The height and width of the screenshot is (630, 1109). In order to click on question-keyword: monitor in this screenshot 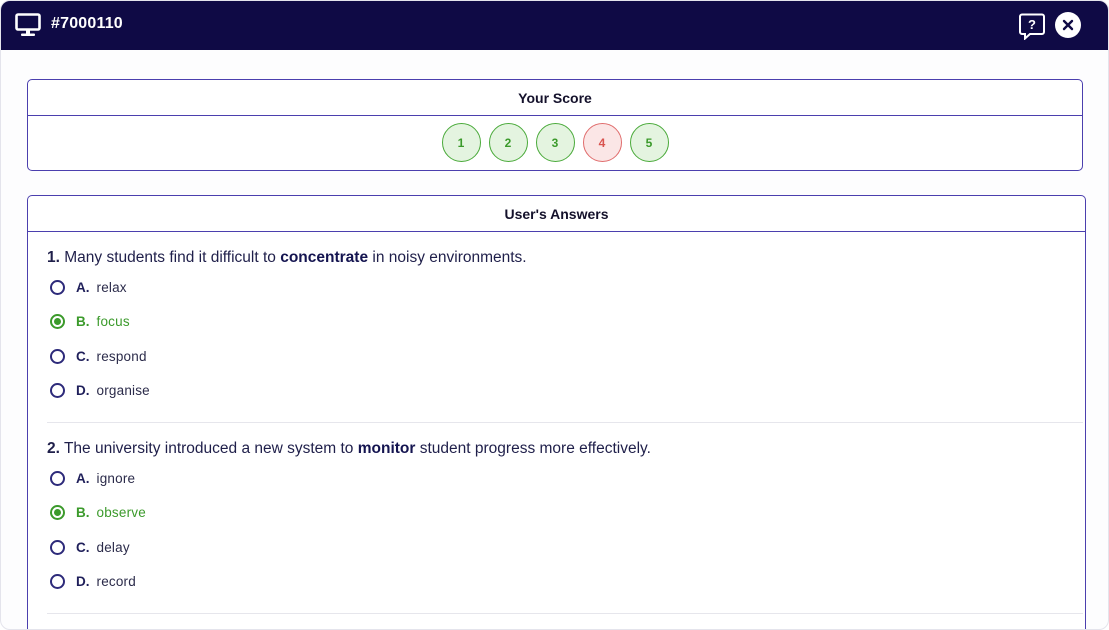, I will do `click(386, 448)`.